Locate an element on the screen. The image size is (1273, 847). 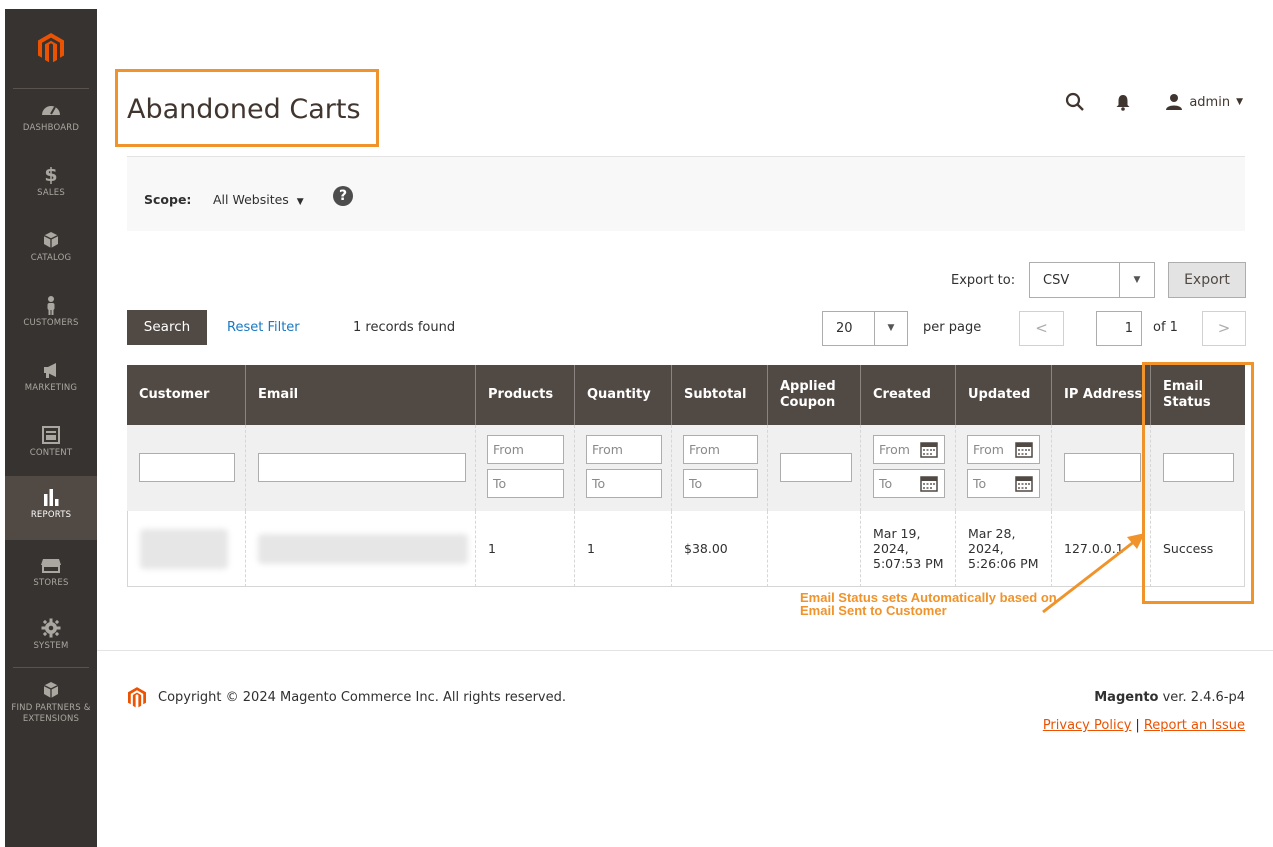
content-icon is located at coordinates (51, 435).